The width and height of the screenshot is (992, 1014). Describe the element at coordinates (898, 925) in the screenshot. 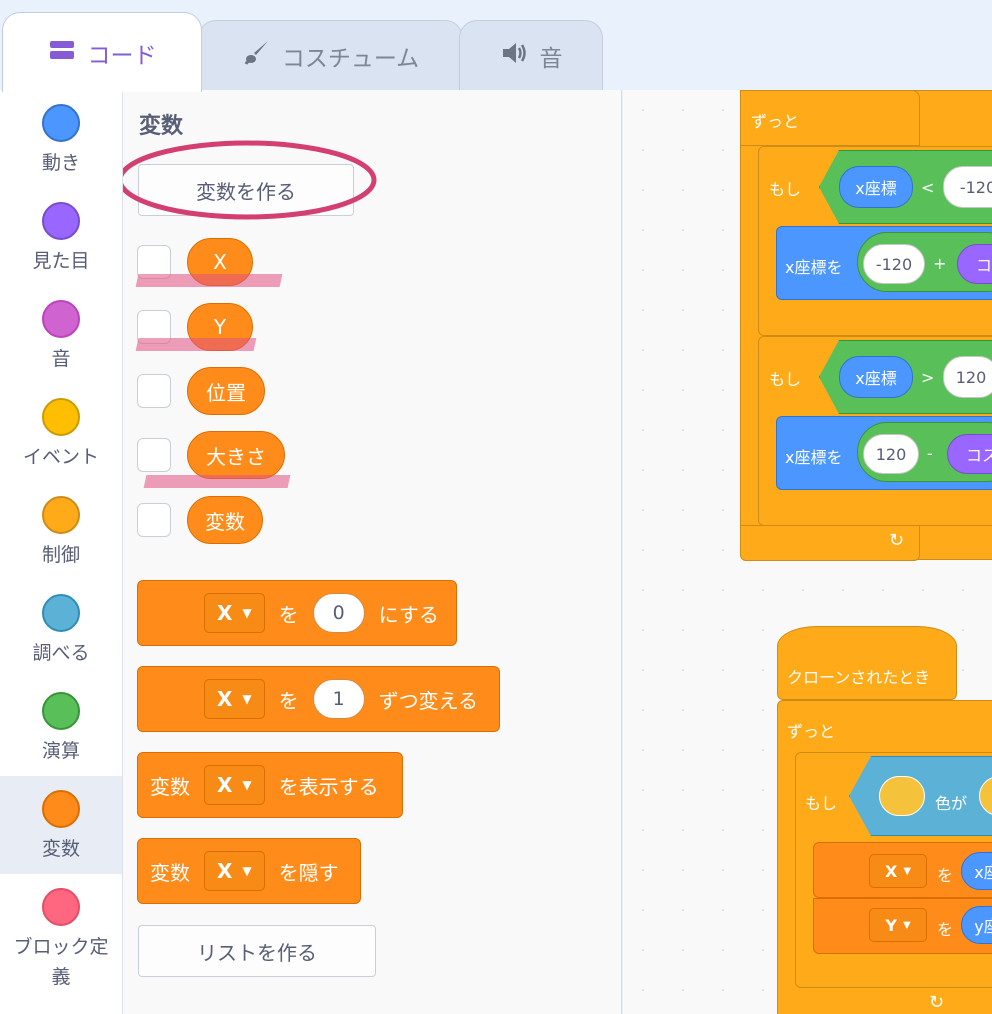

I see `variable-dropdown: Y ▼` at that location.